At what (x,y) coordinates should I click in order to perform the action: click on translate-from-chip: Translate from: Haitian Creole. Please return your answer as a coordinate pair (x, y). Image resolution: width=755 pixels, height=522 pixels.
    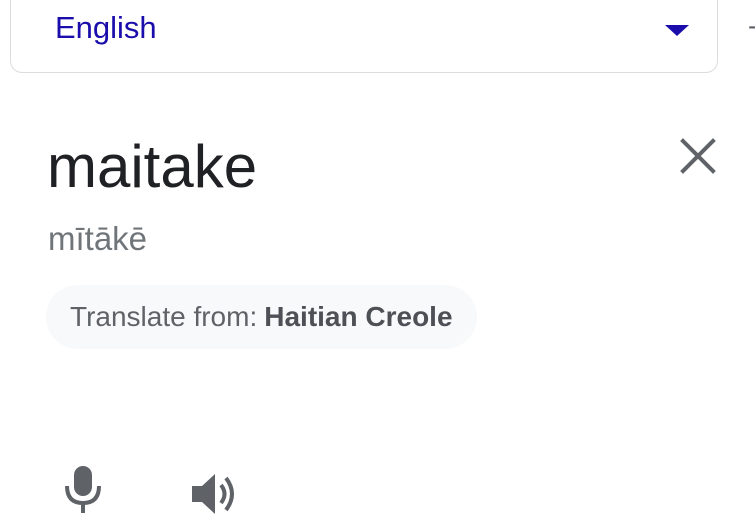
    Looking at the image, I should click on (261, 317).